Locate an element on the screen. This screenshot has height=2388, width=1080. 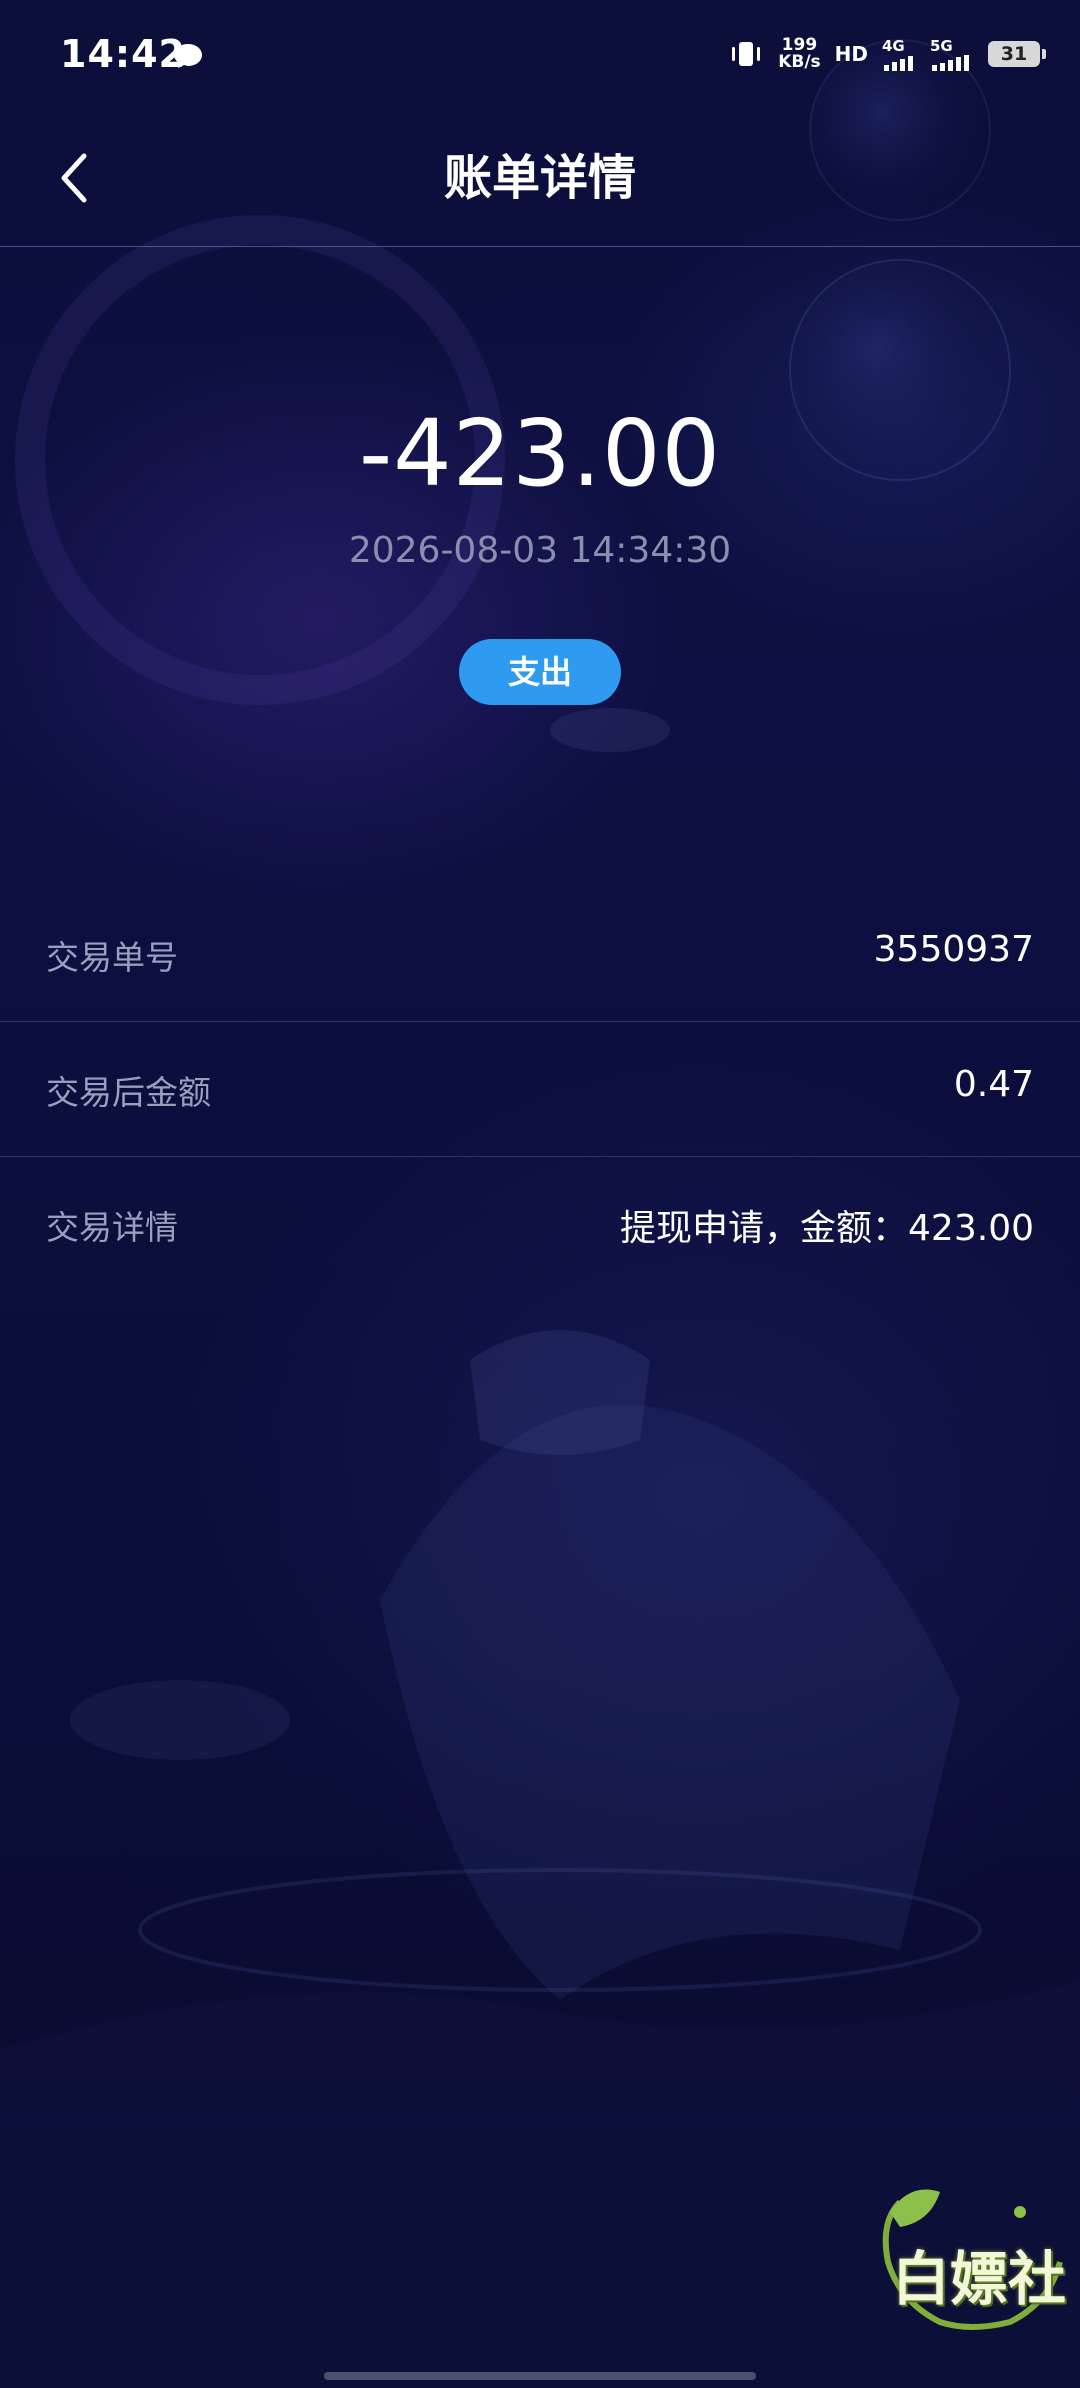
signal-4g-label: 4G is located at coordinates (893, 46).